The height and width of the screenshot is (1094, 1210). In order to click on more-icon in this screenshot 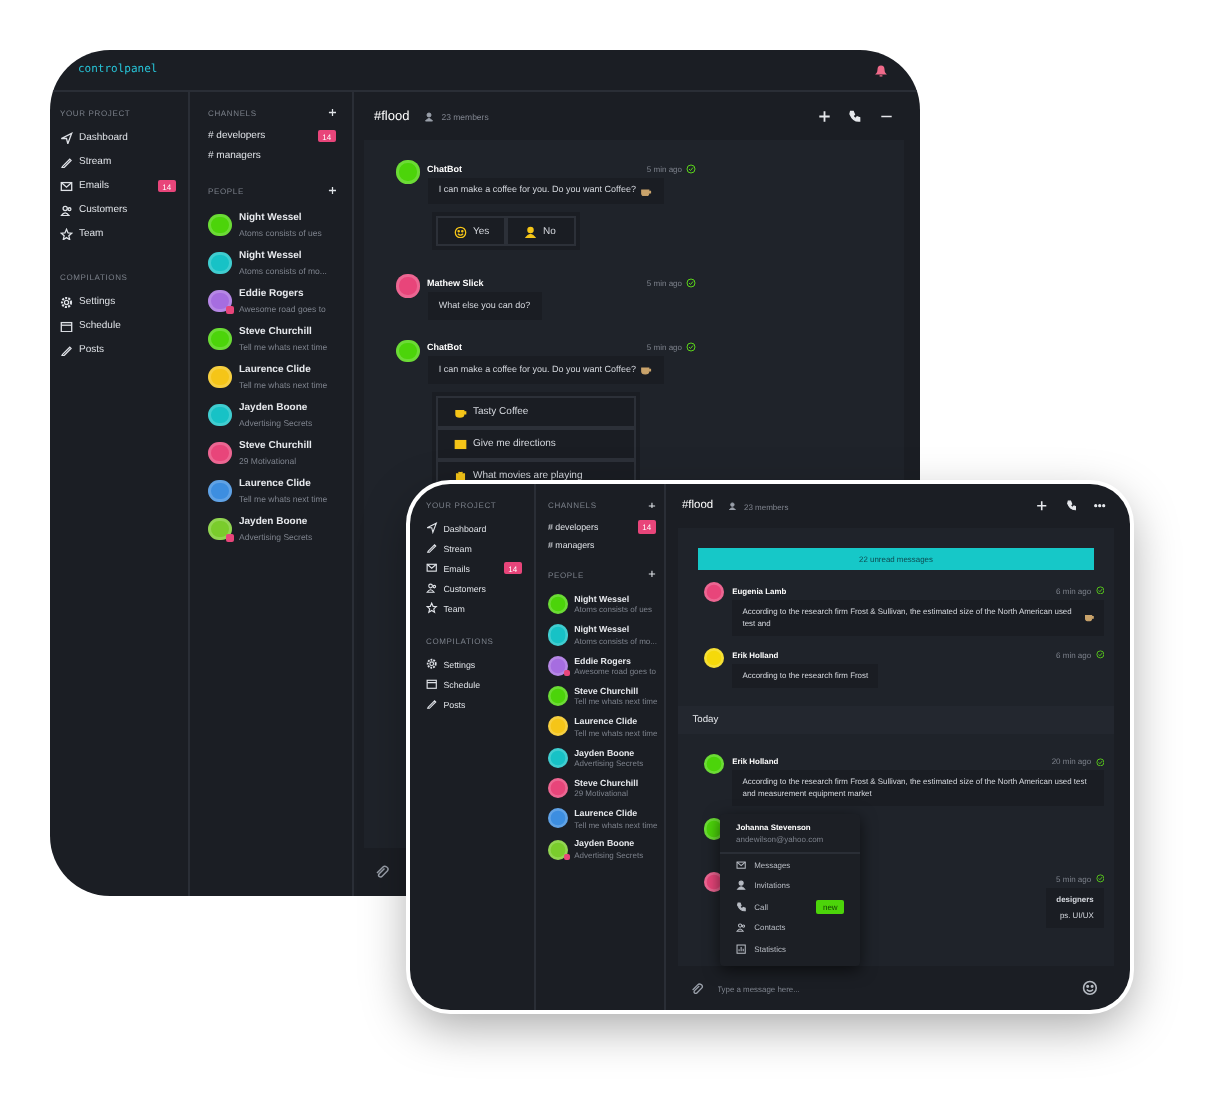, I will do `click(1100, 506)`.